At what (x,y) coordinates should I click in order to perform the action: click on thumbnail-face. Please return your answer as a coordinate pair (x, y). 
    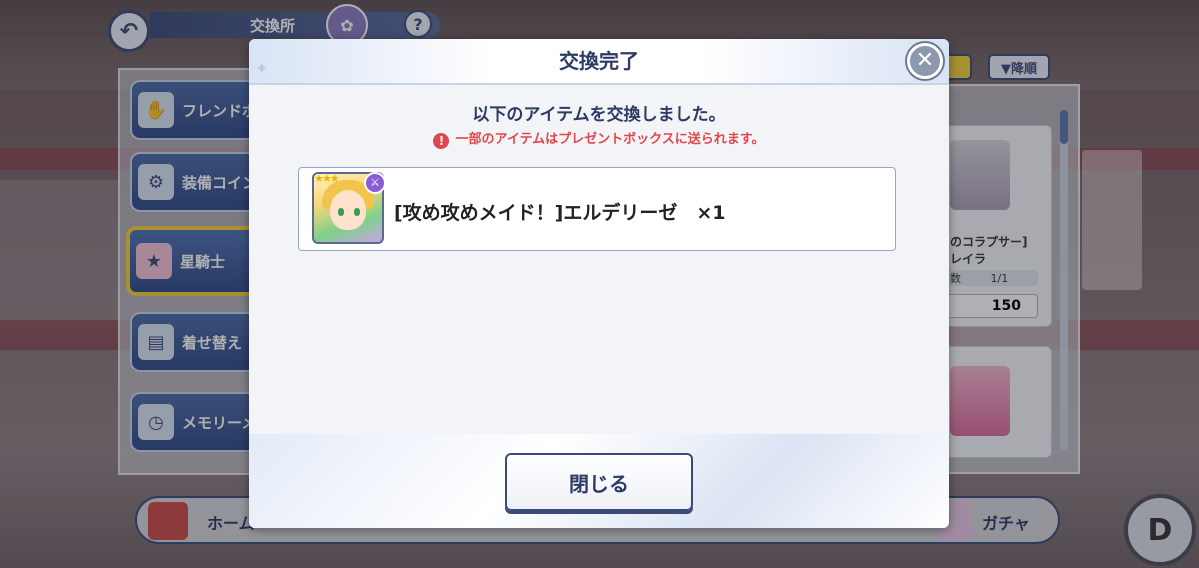
    Looking at the image, I should click on (348, 210).